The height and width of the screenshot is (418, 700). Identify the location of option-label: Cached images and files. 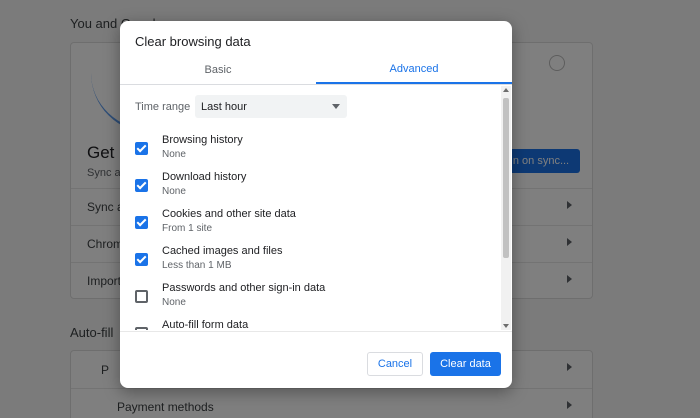
(222, 251).